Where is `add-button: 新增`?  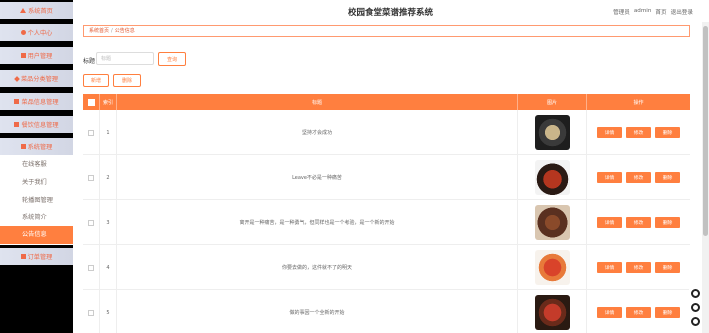 add-button: 新增 is located at coordinates (96, 80).